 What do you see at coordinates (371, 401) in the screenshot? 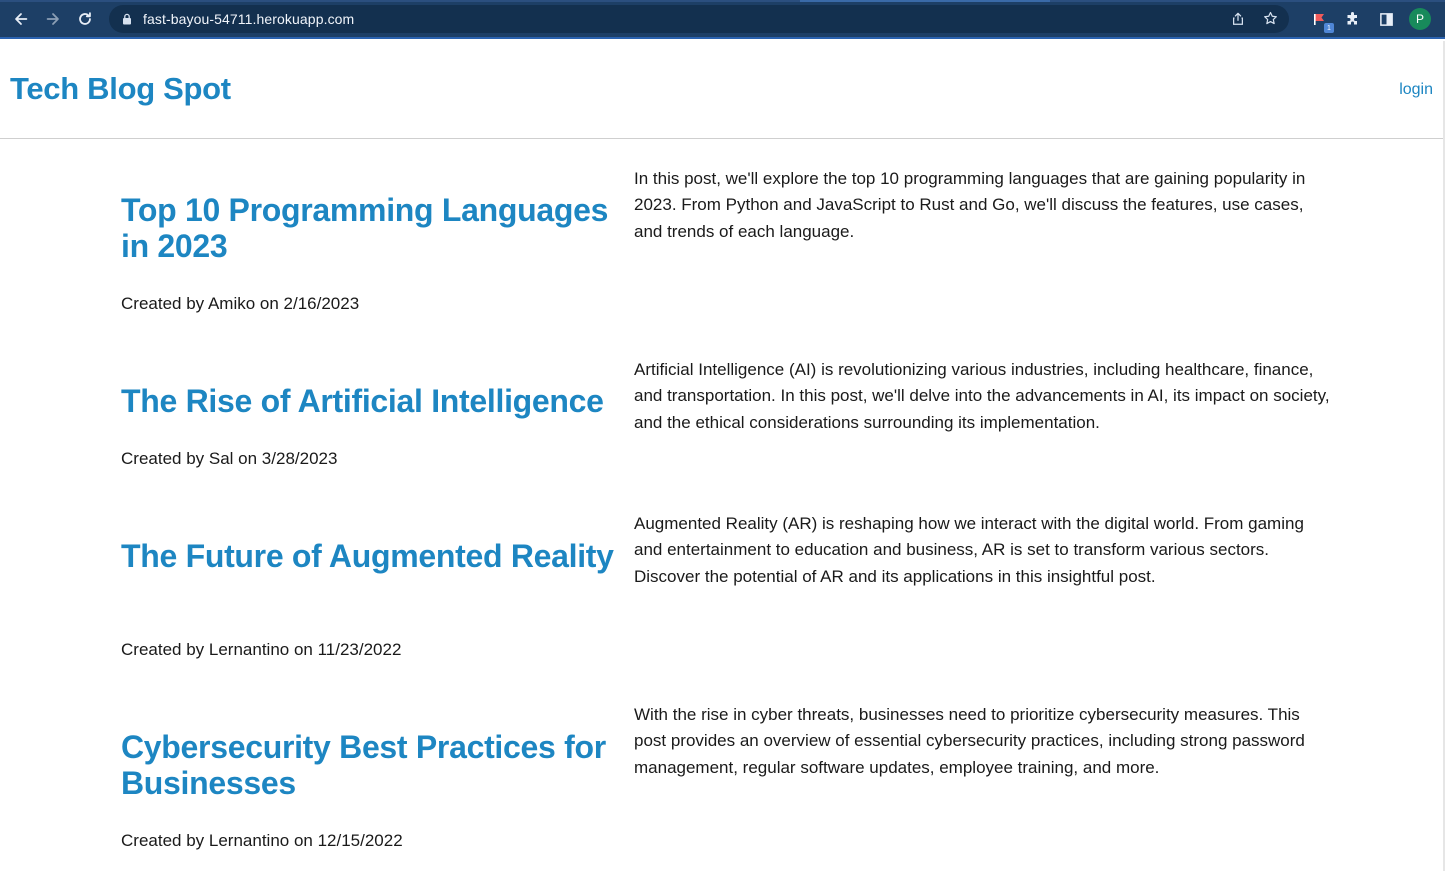
I see `post-title: The Rise of Artificial Intelligence` at bounding box center [371, 401].